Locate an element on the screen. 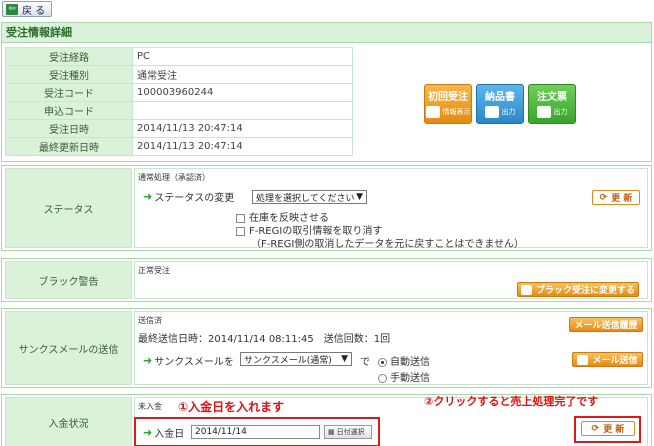 The image size is (654, 446). order-slip-button: 注文票 出力 is located at coordinates (552, 104).